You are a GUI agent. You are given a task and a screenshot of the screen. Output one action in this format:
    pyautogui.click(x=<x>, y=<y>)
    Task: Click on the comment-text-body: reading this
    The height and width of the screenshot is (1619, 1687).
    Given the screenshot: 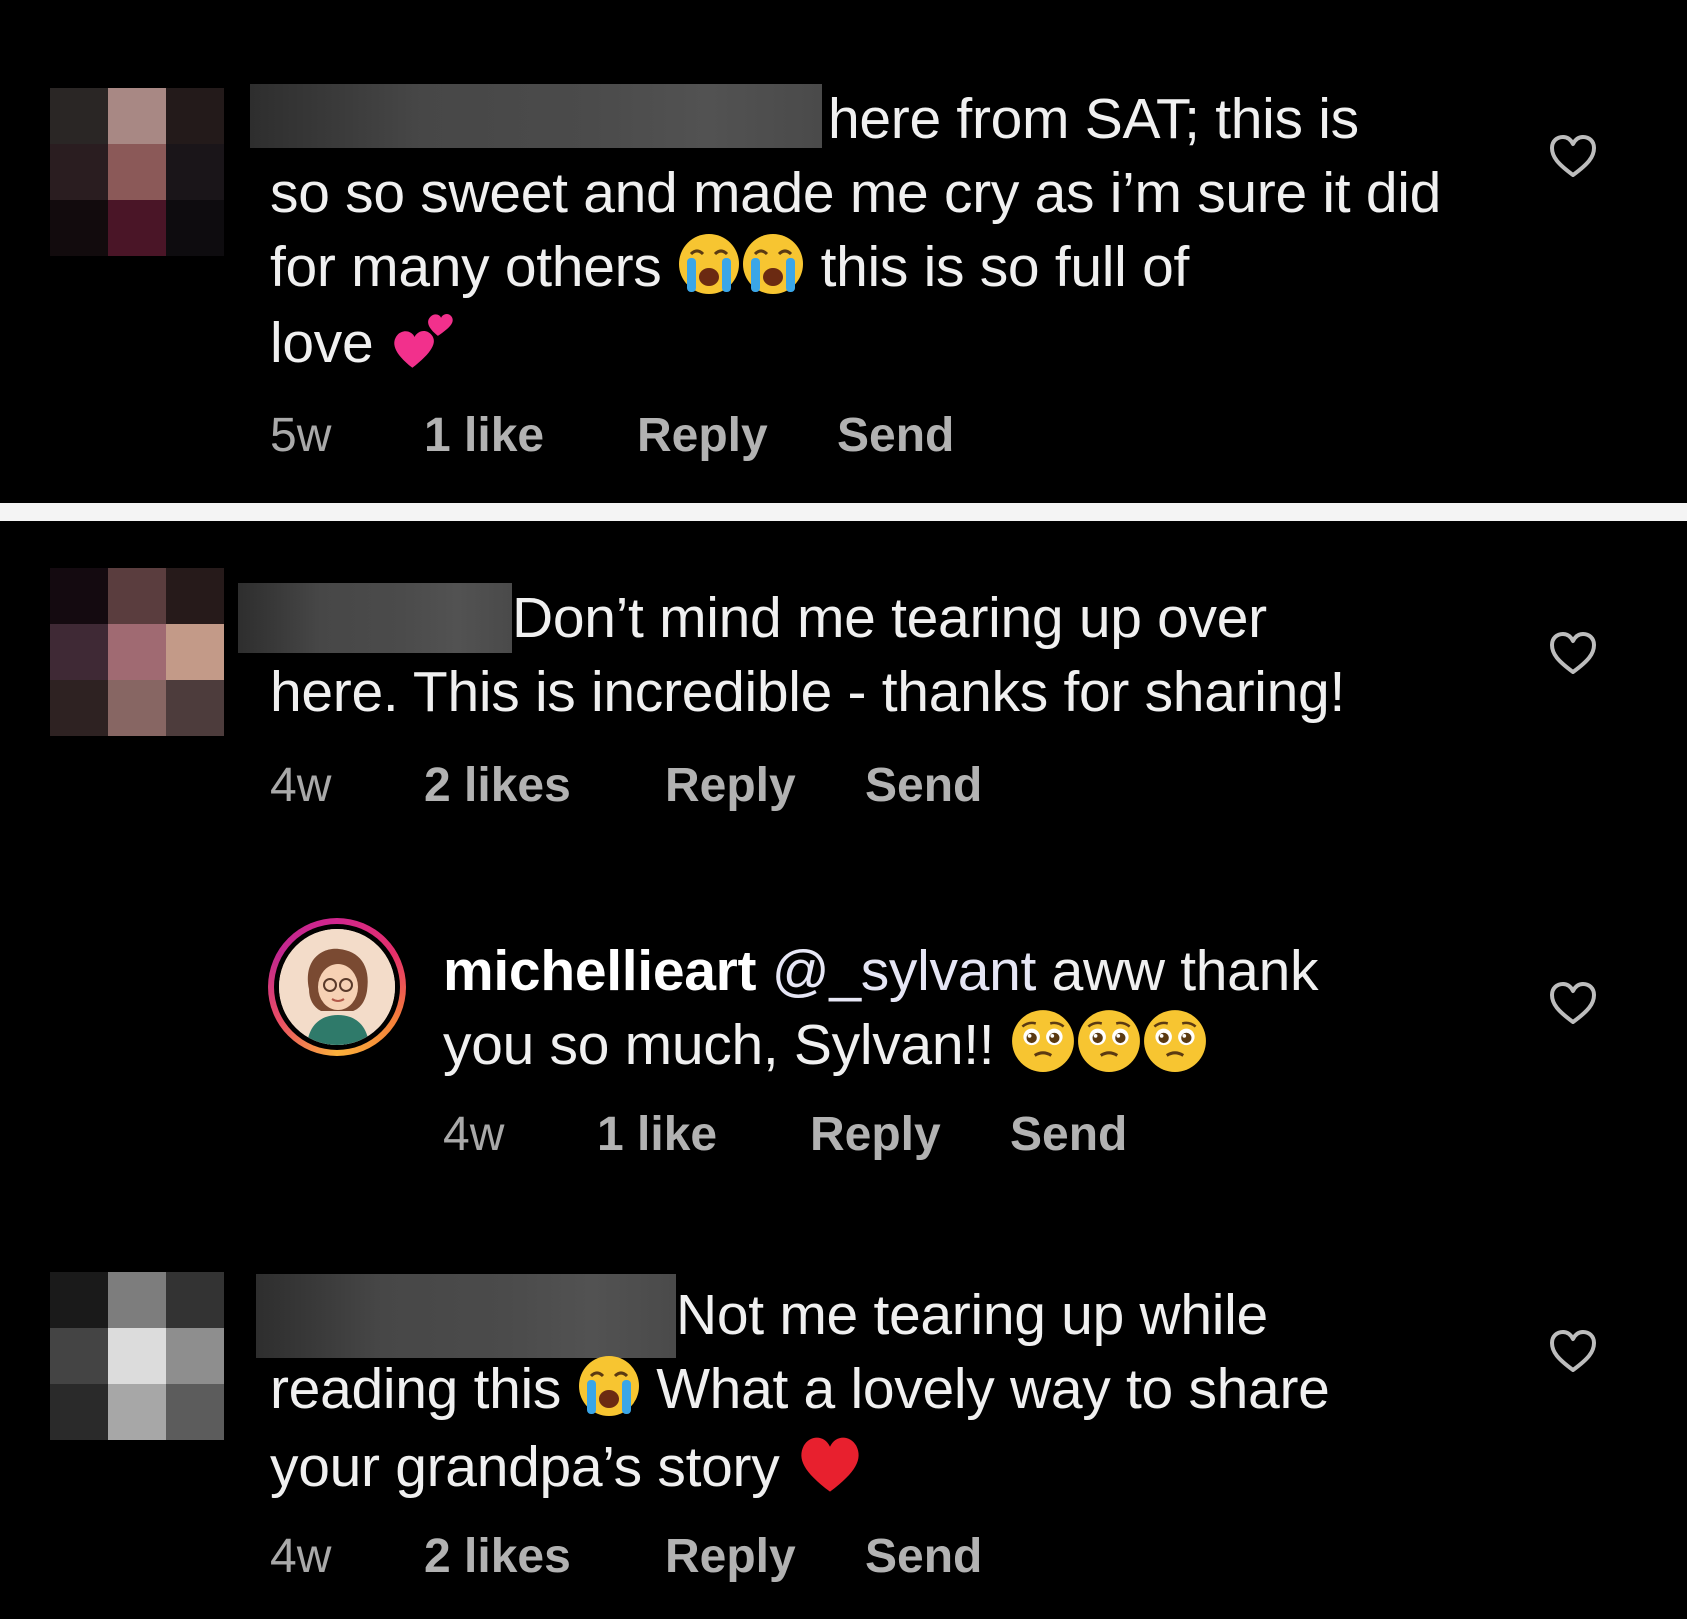 What is the action you would take?
    pyautogui.click(x=416, y=1389)
    